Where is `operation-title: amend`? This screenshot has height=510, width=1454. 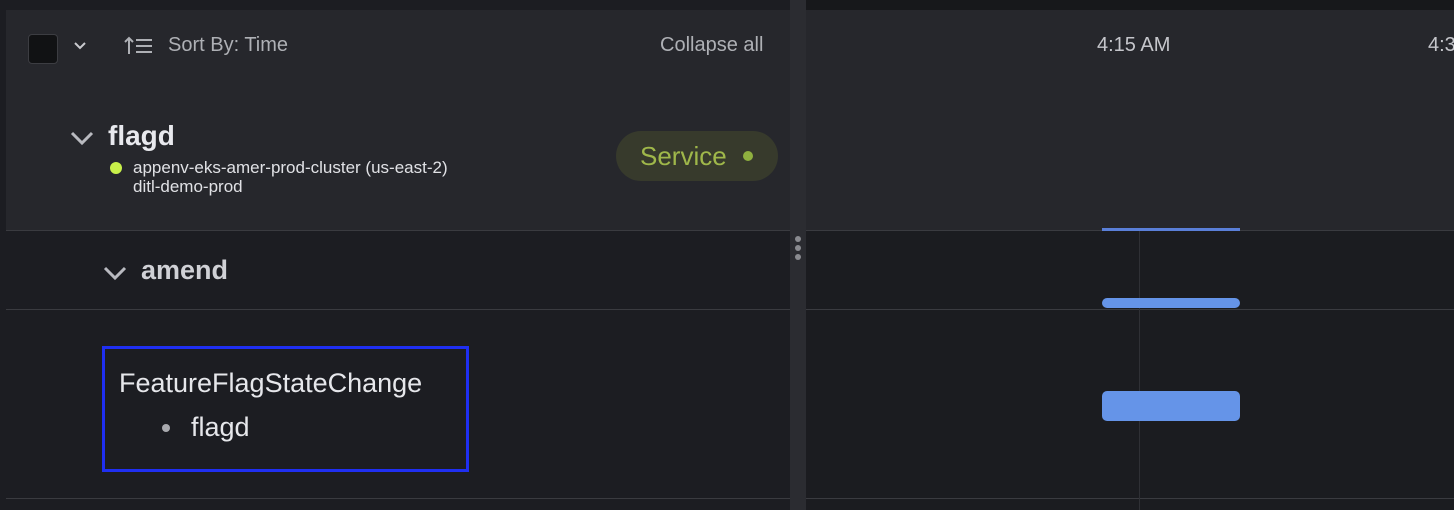
operation-title: amend is located at coordinates (185, 270).